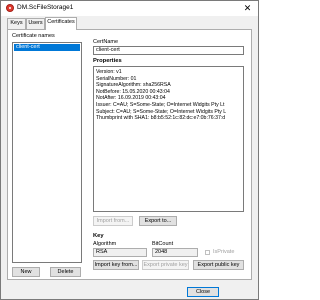  I want to click on list-item: client-cert, so click(47, 47).